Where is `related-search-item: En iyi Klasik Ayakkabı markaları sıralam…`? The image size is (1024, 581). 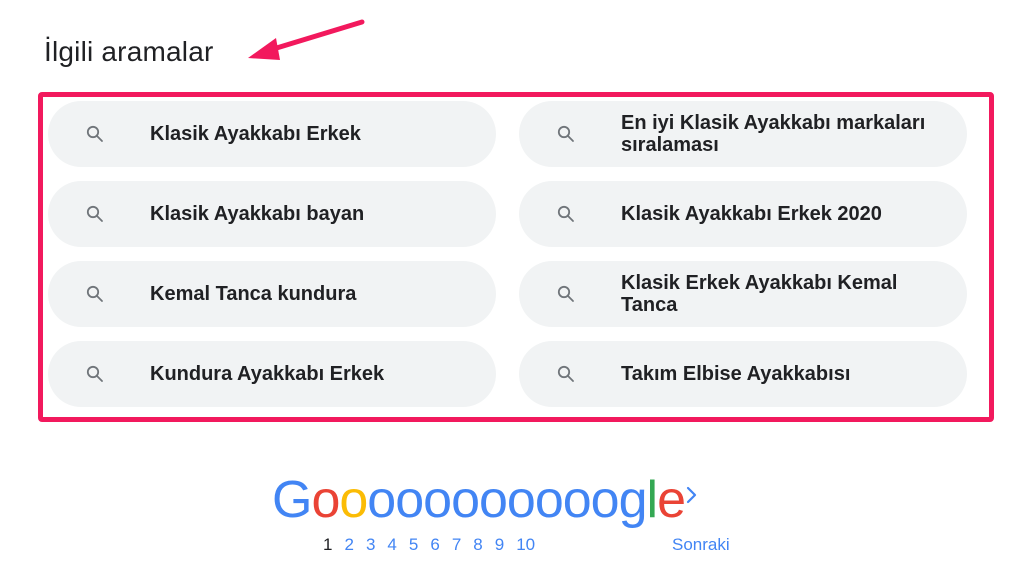
related-search-item: En iyi Klasik Ayakkabı markaları sıralam… is located at coordinates (743, 134).